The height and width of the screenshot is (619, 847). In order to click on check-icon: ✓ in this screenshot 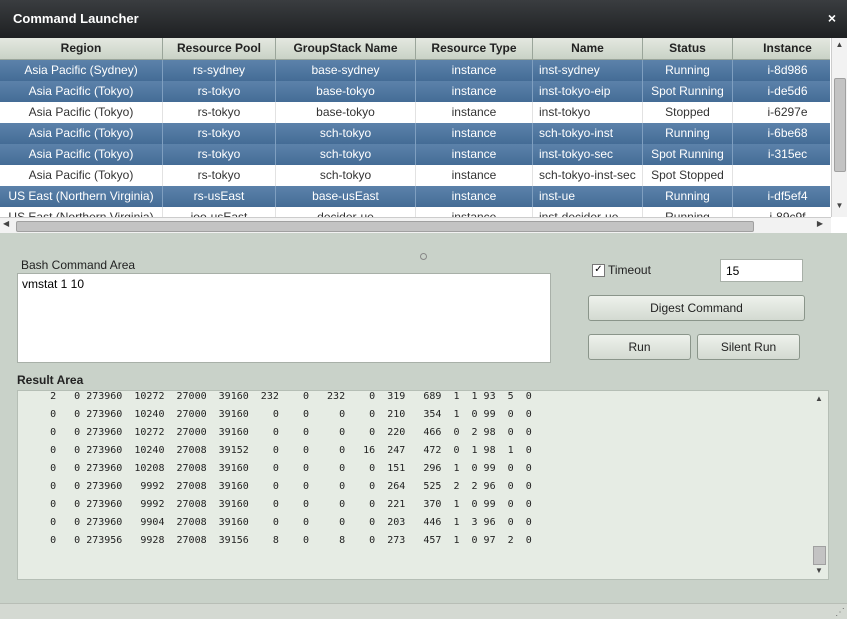, I will do `click(598, 269)`.